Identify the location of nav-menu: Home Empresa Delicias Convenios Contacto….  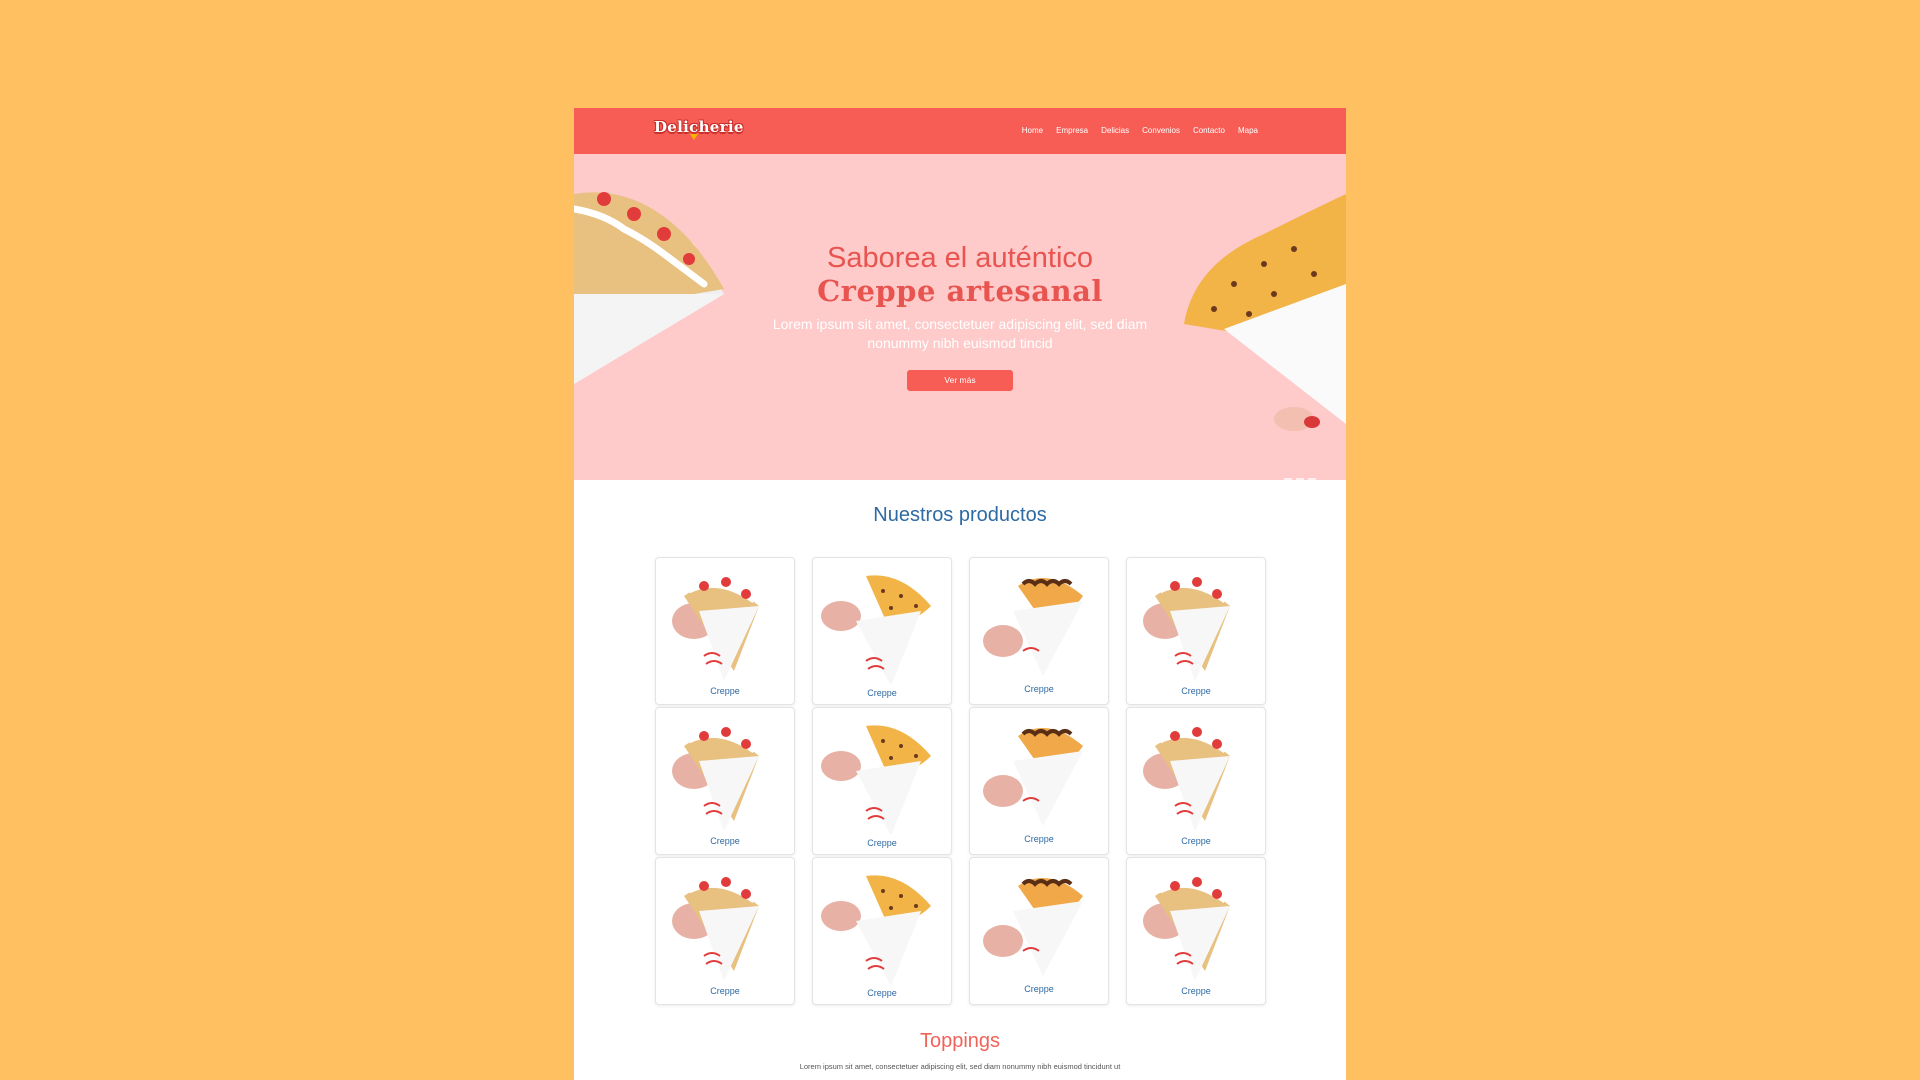
(1140, 130).